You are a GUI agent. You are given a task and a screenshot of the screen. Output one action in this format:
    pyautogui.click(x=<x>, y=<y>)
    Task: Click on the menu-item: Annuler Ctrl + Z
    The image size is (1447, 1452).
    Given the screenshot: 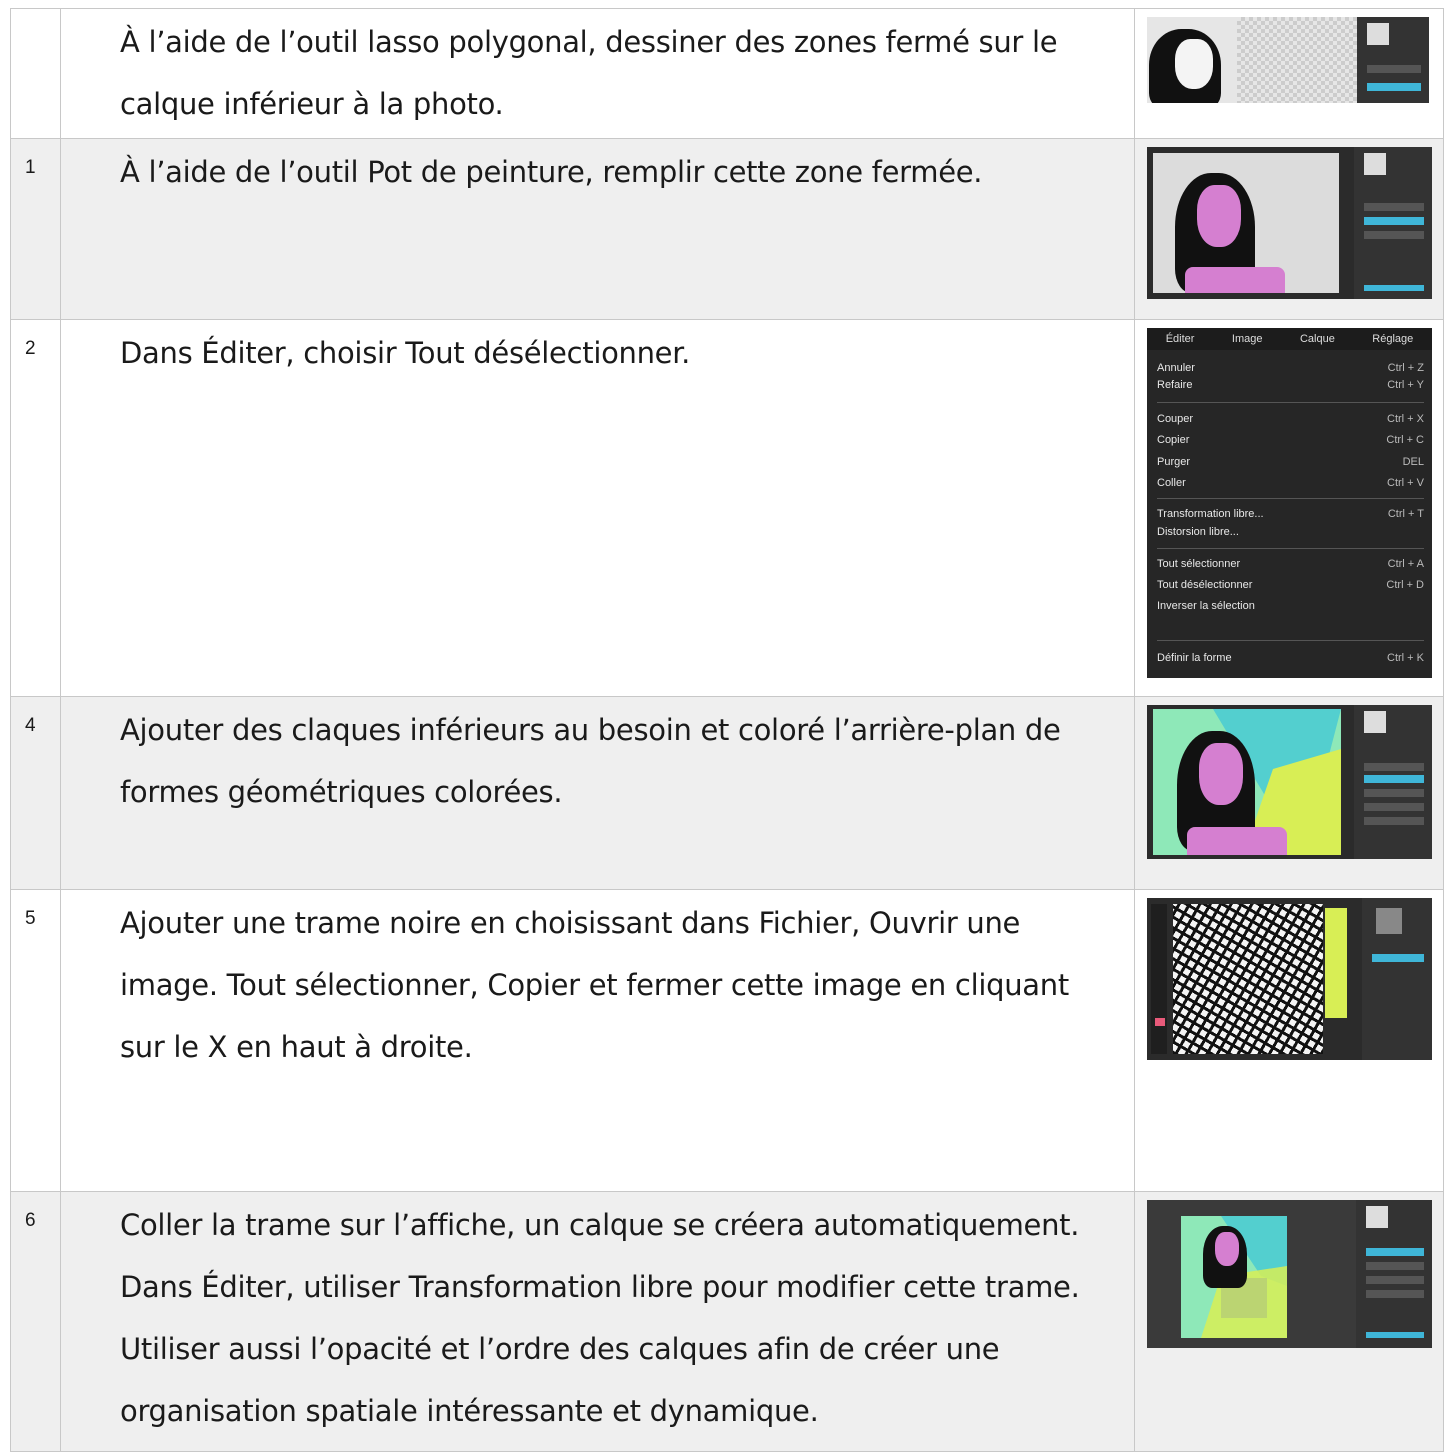 What is the action you would take?
    pyautogui.click(x=1290, y=368)
    